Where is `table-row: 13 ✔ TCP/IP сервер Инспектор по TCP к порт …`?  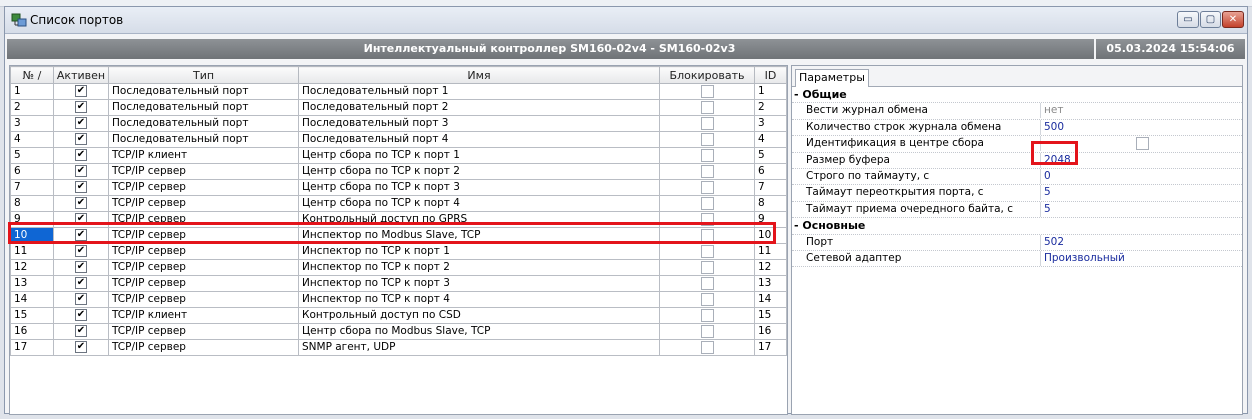 table-row: 13 ✔ TCP/IP сервер Инспектор по TCP к порт … is located at coordinates (398, 283).